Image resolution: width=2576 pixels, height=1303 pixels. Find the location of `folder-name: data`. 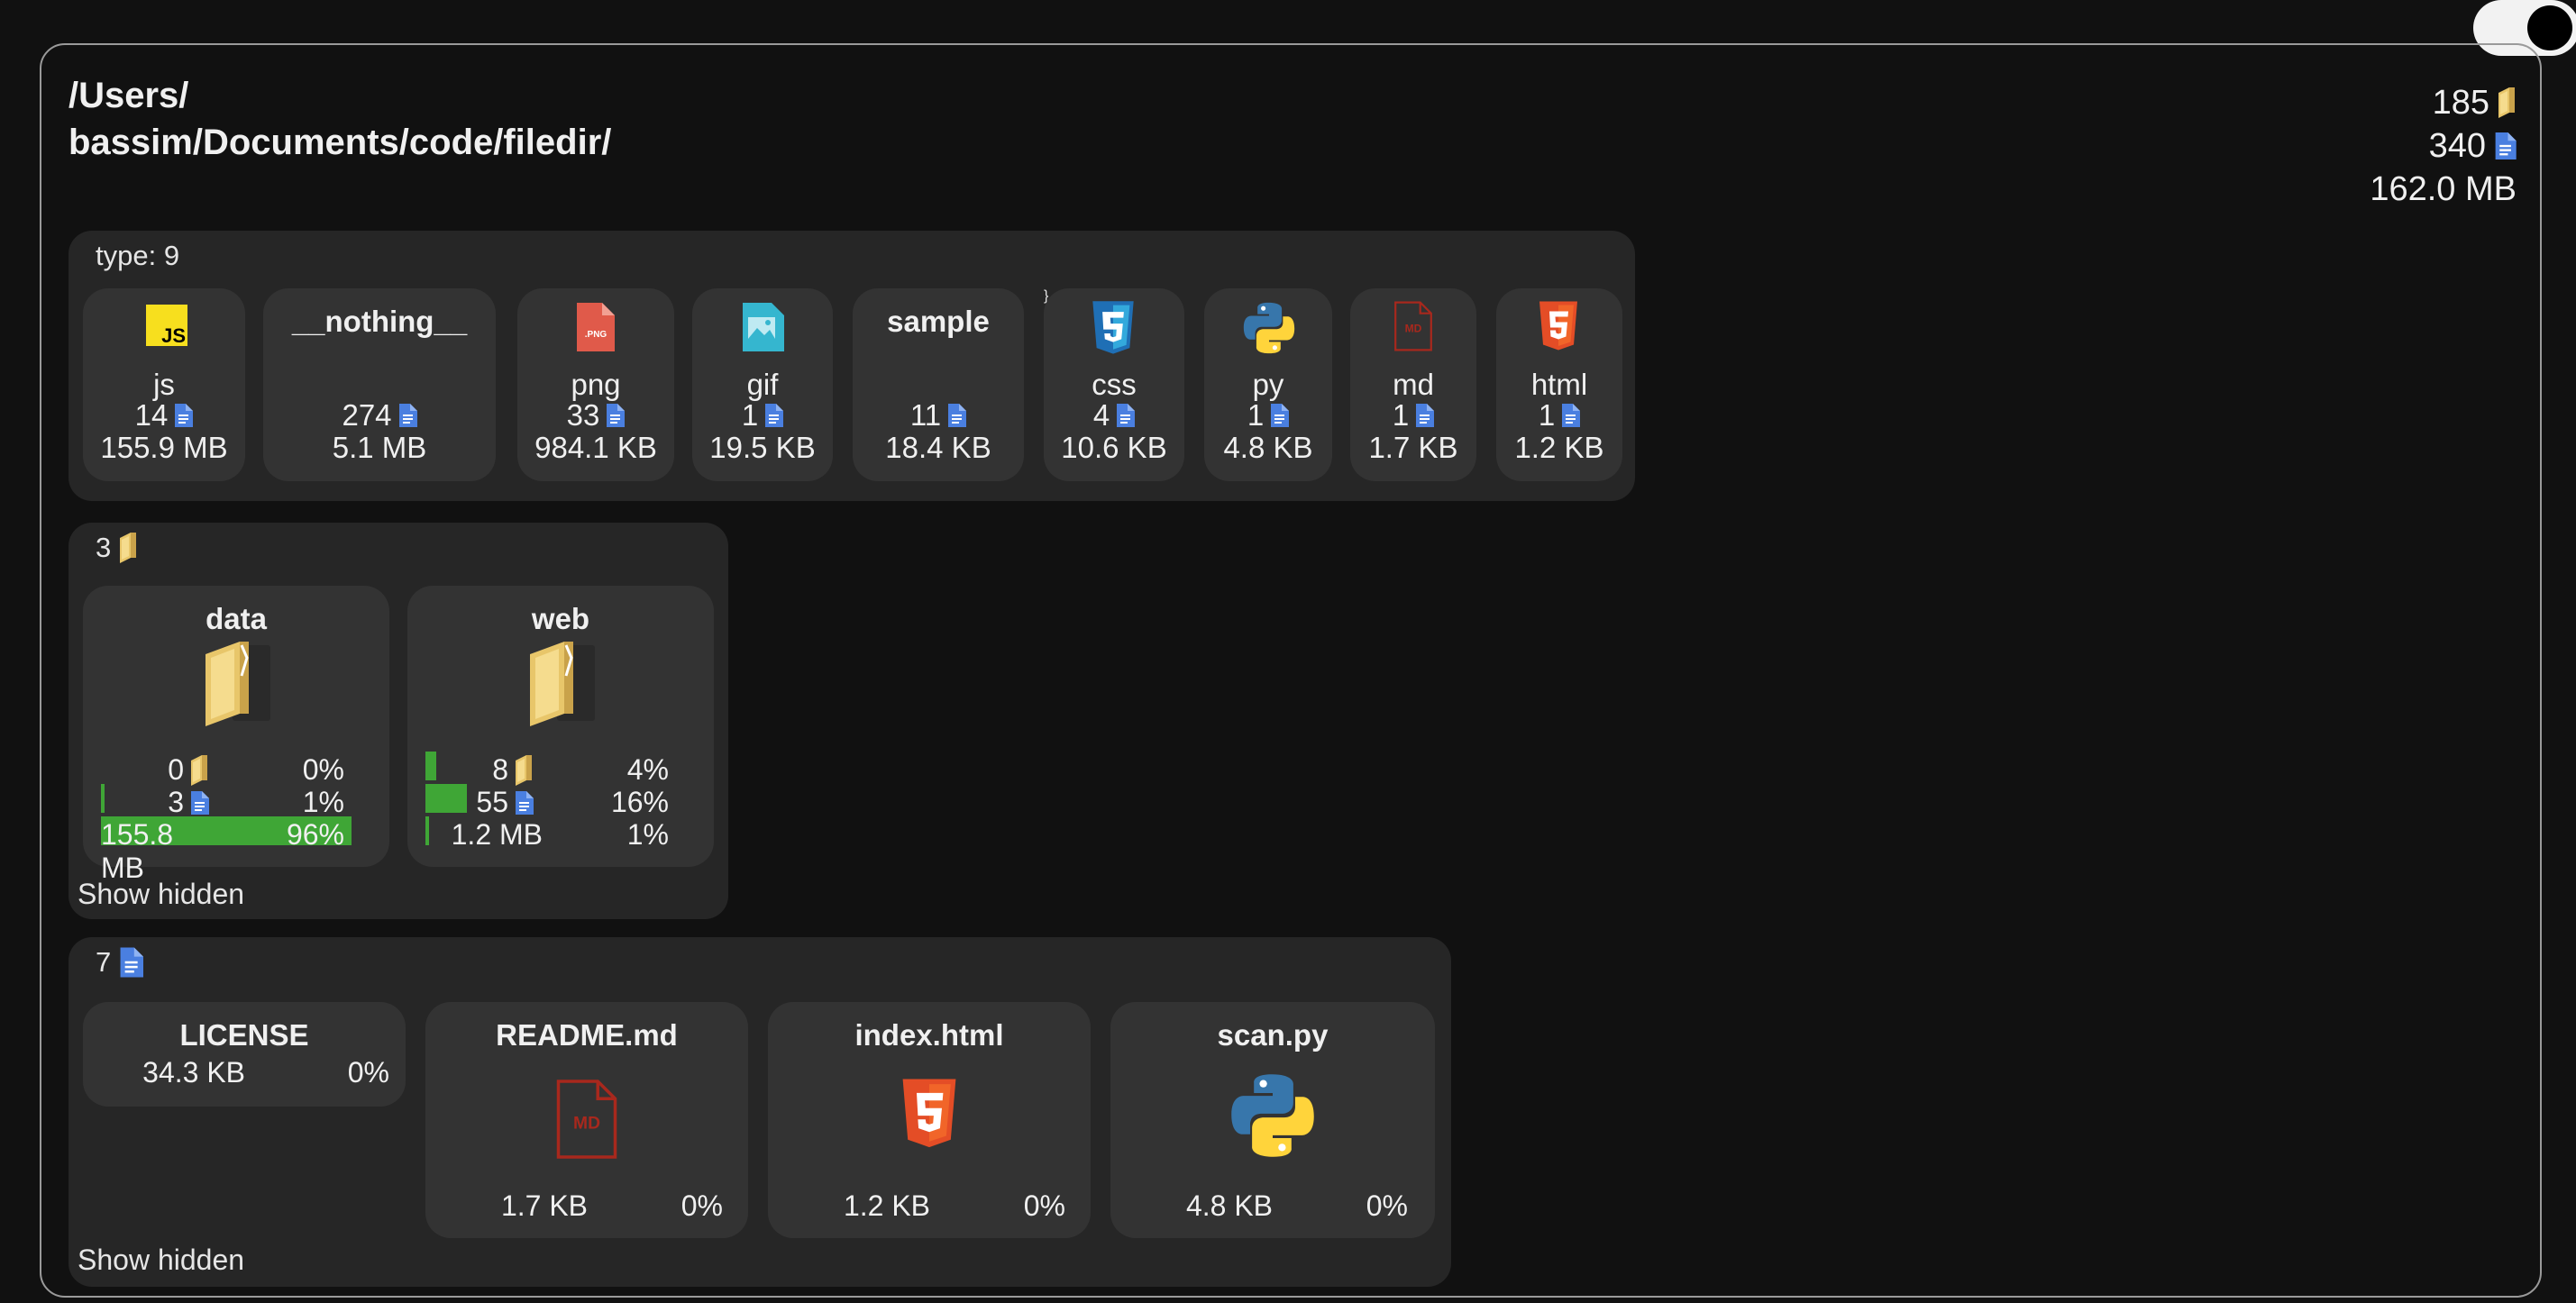

folder-name: data is located at coordinates (236, 618).